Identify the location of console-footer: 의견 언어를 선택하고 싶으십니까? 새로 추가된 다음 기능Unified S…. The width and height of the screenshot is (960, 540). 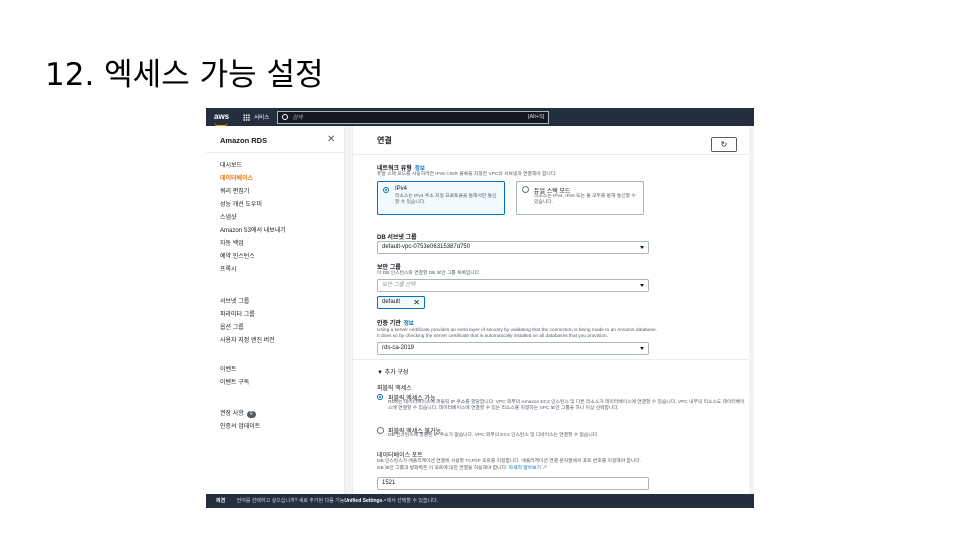
(480, 501).